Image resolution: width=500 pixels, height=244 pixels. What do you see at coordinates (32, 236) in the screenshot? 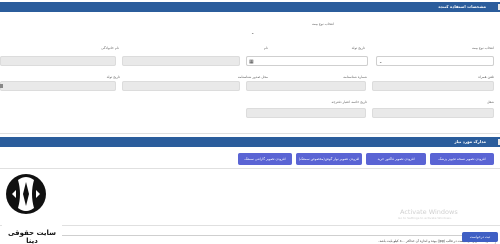
I see `logo-text: سایت حقوقی دینا` at bounding box center [32, 236].